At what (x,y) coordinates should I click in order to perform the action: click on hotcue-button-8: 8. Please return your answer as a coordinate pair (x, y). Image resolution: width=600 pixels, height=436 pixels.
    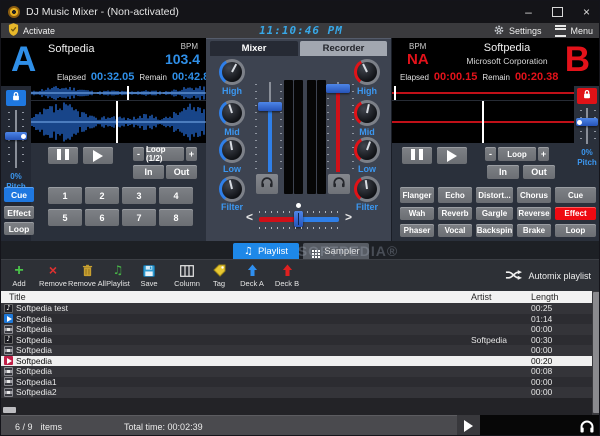
    Looking at the image, I should click on (176, 217).